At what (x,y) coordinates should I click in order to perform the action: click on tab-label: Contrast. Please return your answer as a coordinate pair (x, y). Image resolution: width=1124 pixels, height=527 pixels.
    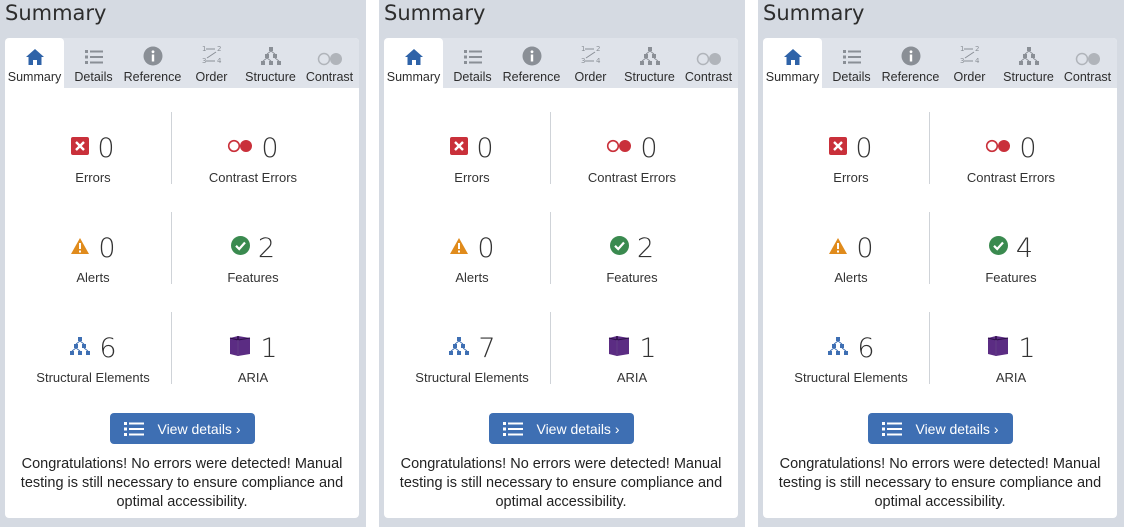
    Looking at the image, I should click on (329, 77).